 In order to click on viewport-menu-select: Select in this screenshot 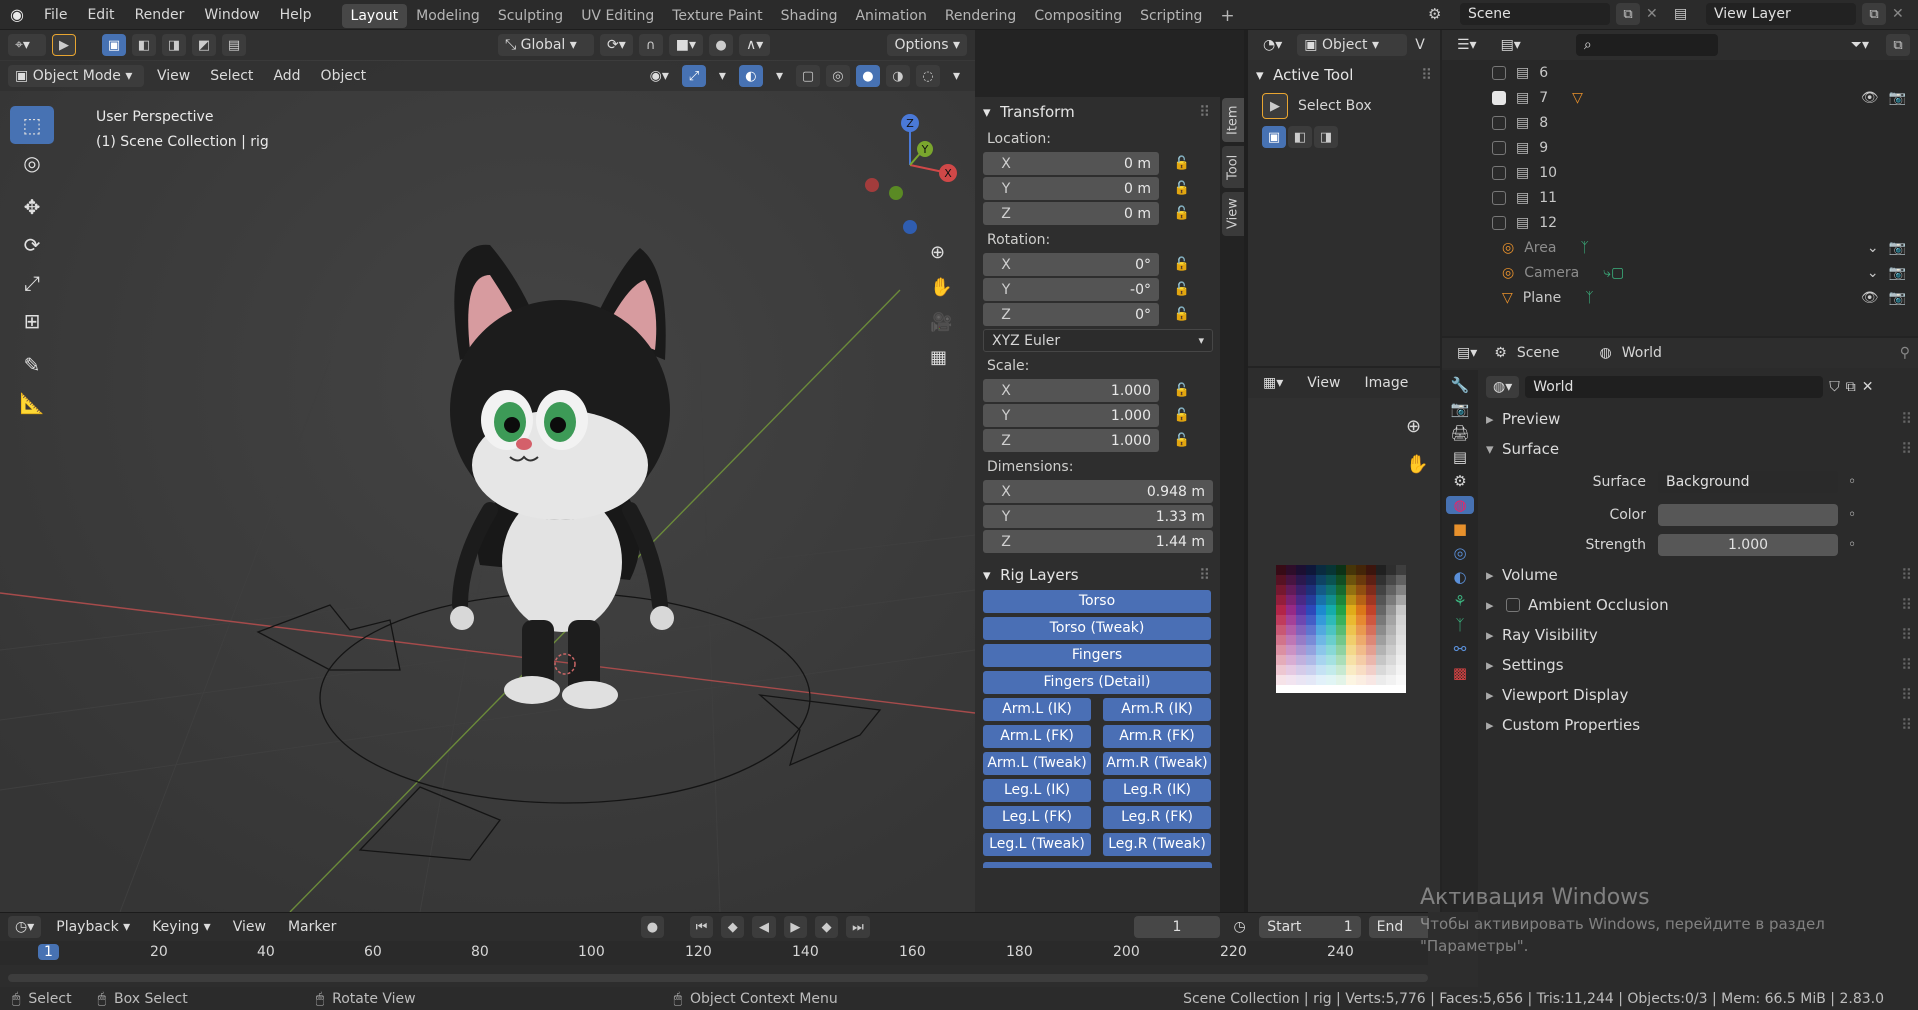, I will do `click(231, 76)`.